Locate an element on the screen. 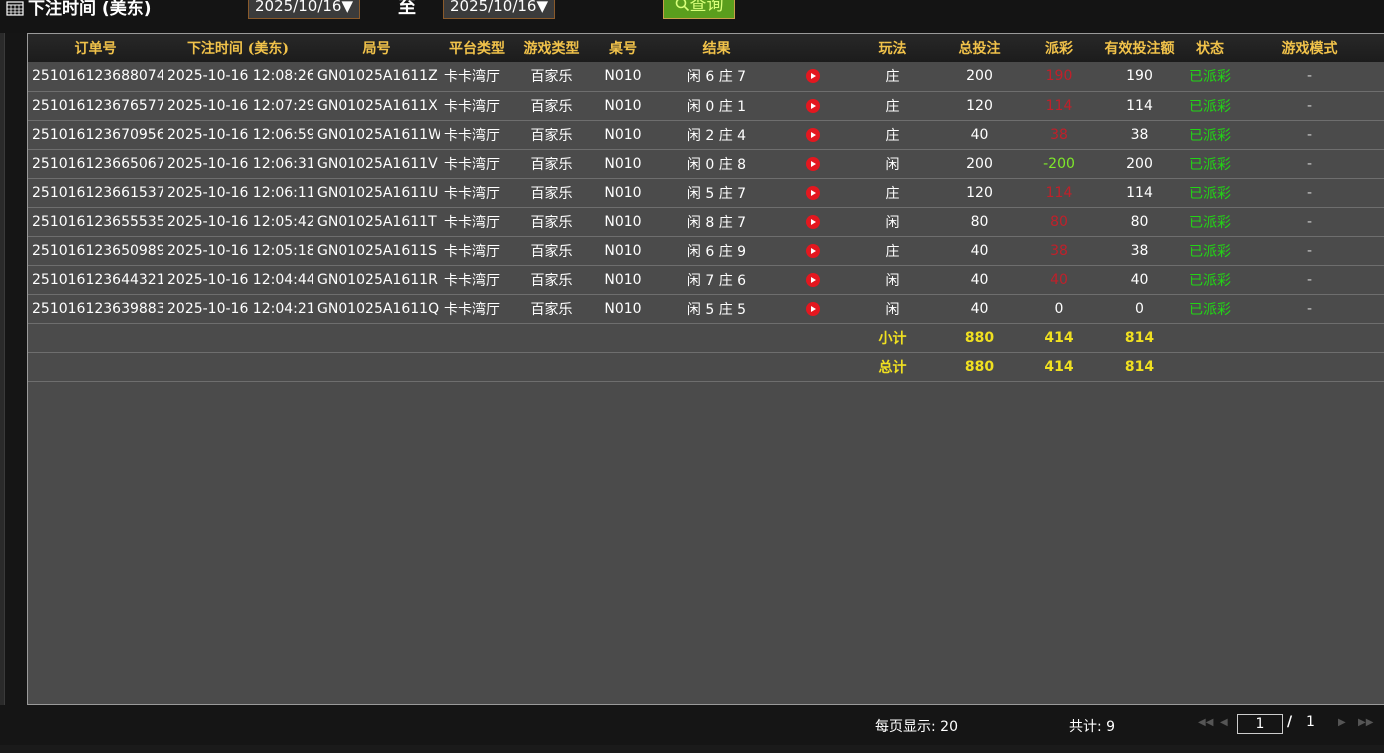  page-number-input is located at coordinates (1260, 724).